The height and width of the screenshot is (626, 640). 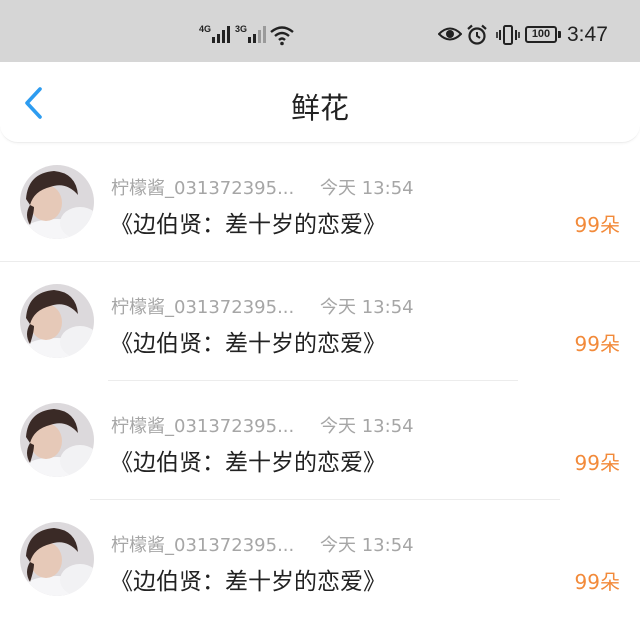 What do you see at coordinates (587, 34) in the screenshot?
I see `status-time: 3:47` at bounding box center [587, 34].